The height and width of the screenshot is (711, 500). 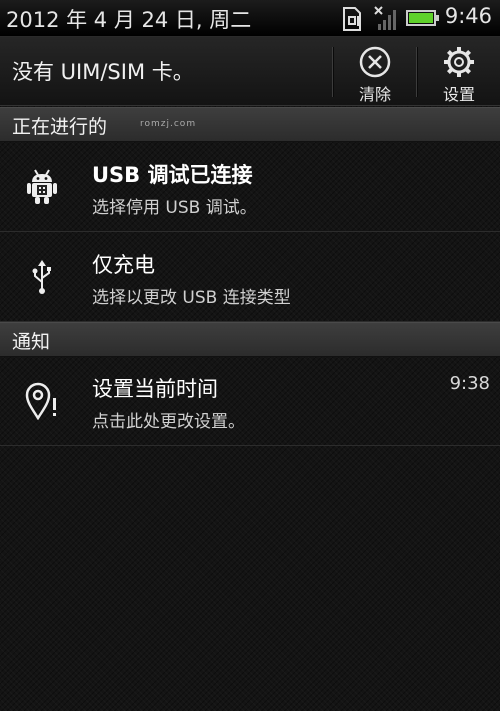 What do you see at coordinates (42, 187) in the screenshot?
I see `android-debug-icon` at bounding box center [42, 187].